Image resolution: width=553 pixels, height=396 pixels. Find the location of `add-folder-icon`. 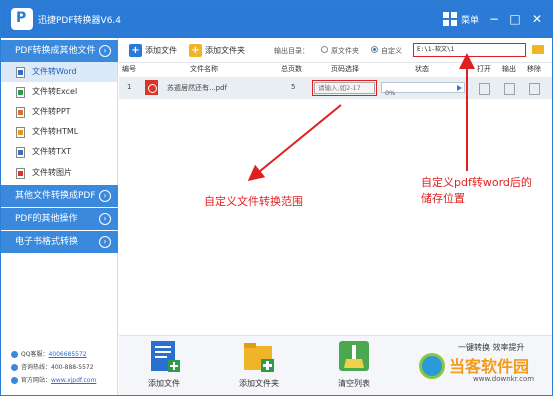

add-folder-icon is located at coordinates (259, 357).